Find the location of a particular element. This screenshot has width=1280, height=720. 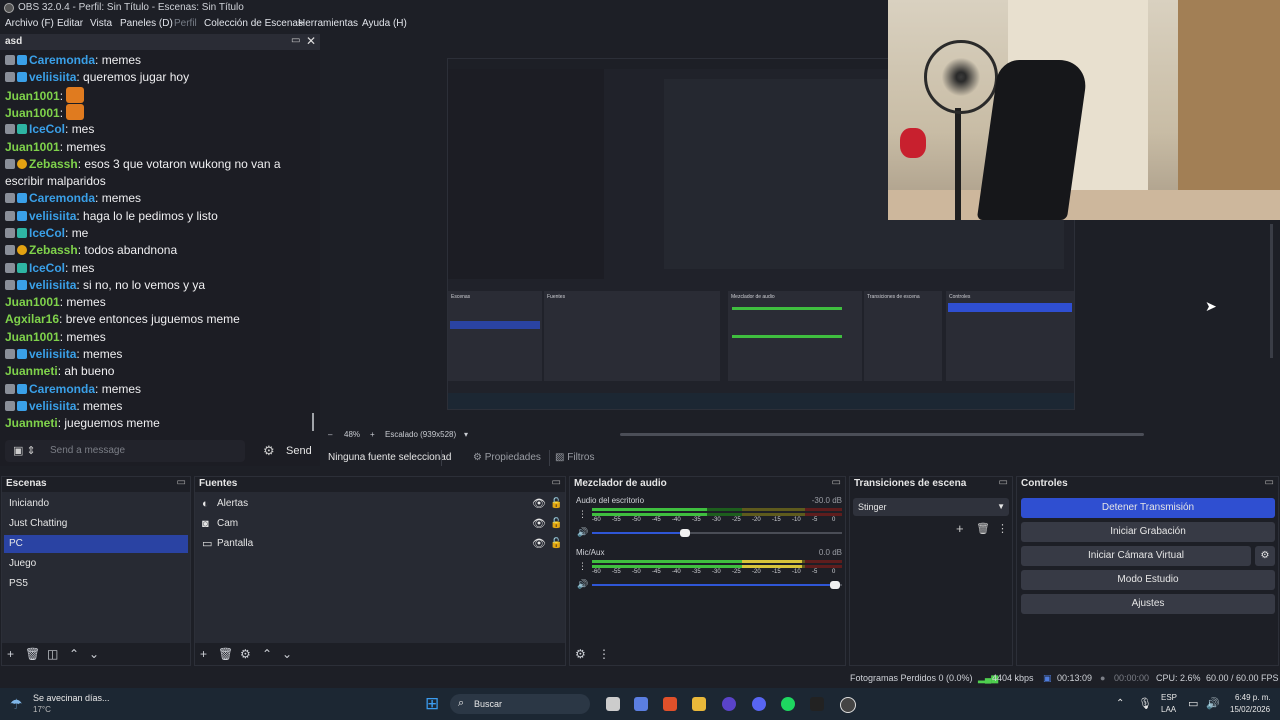

language-indicator: ESP is located at coordinates (1169, 697).